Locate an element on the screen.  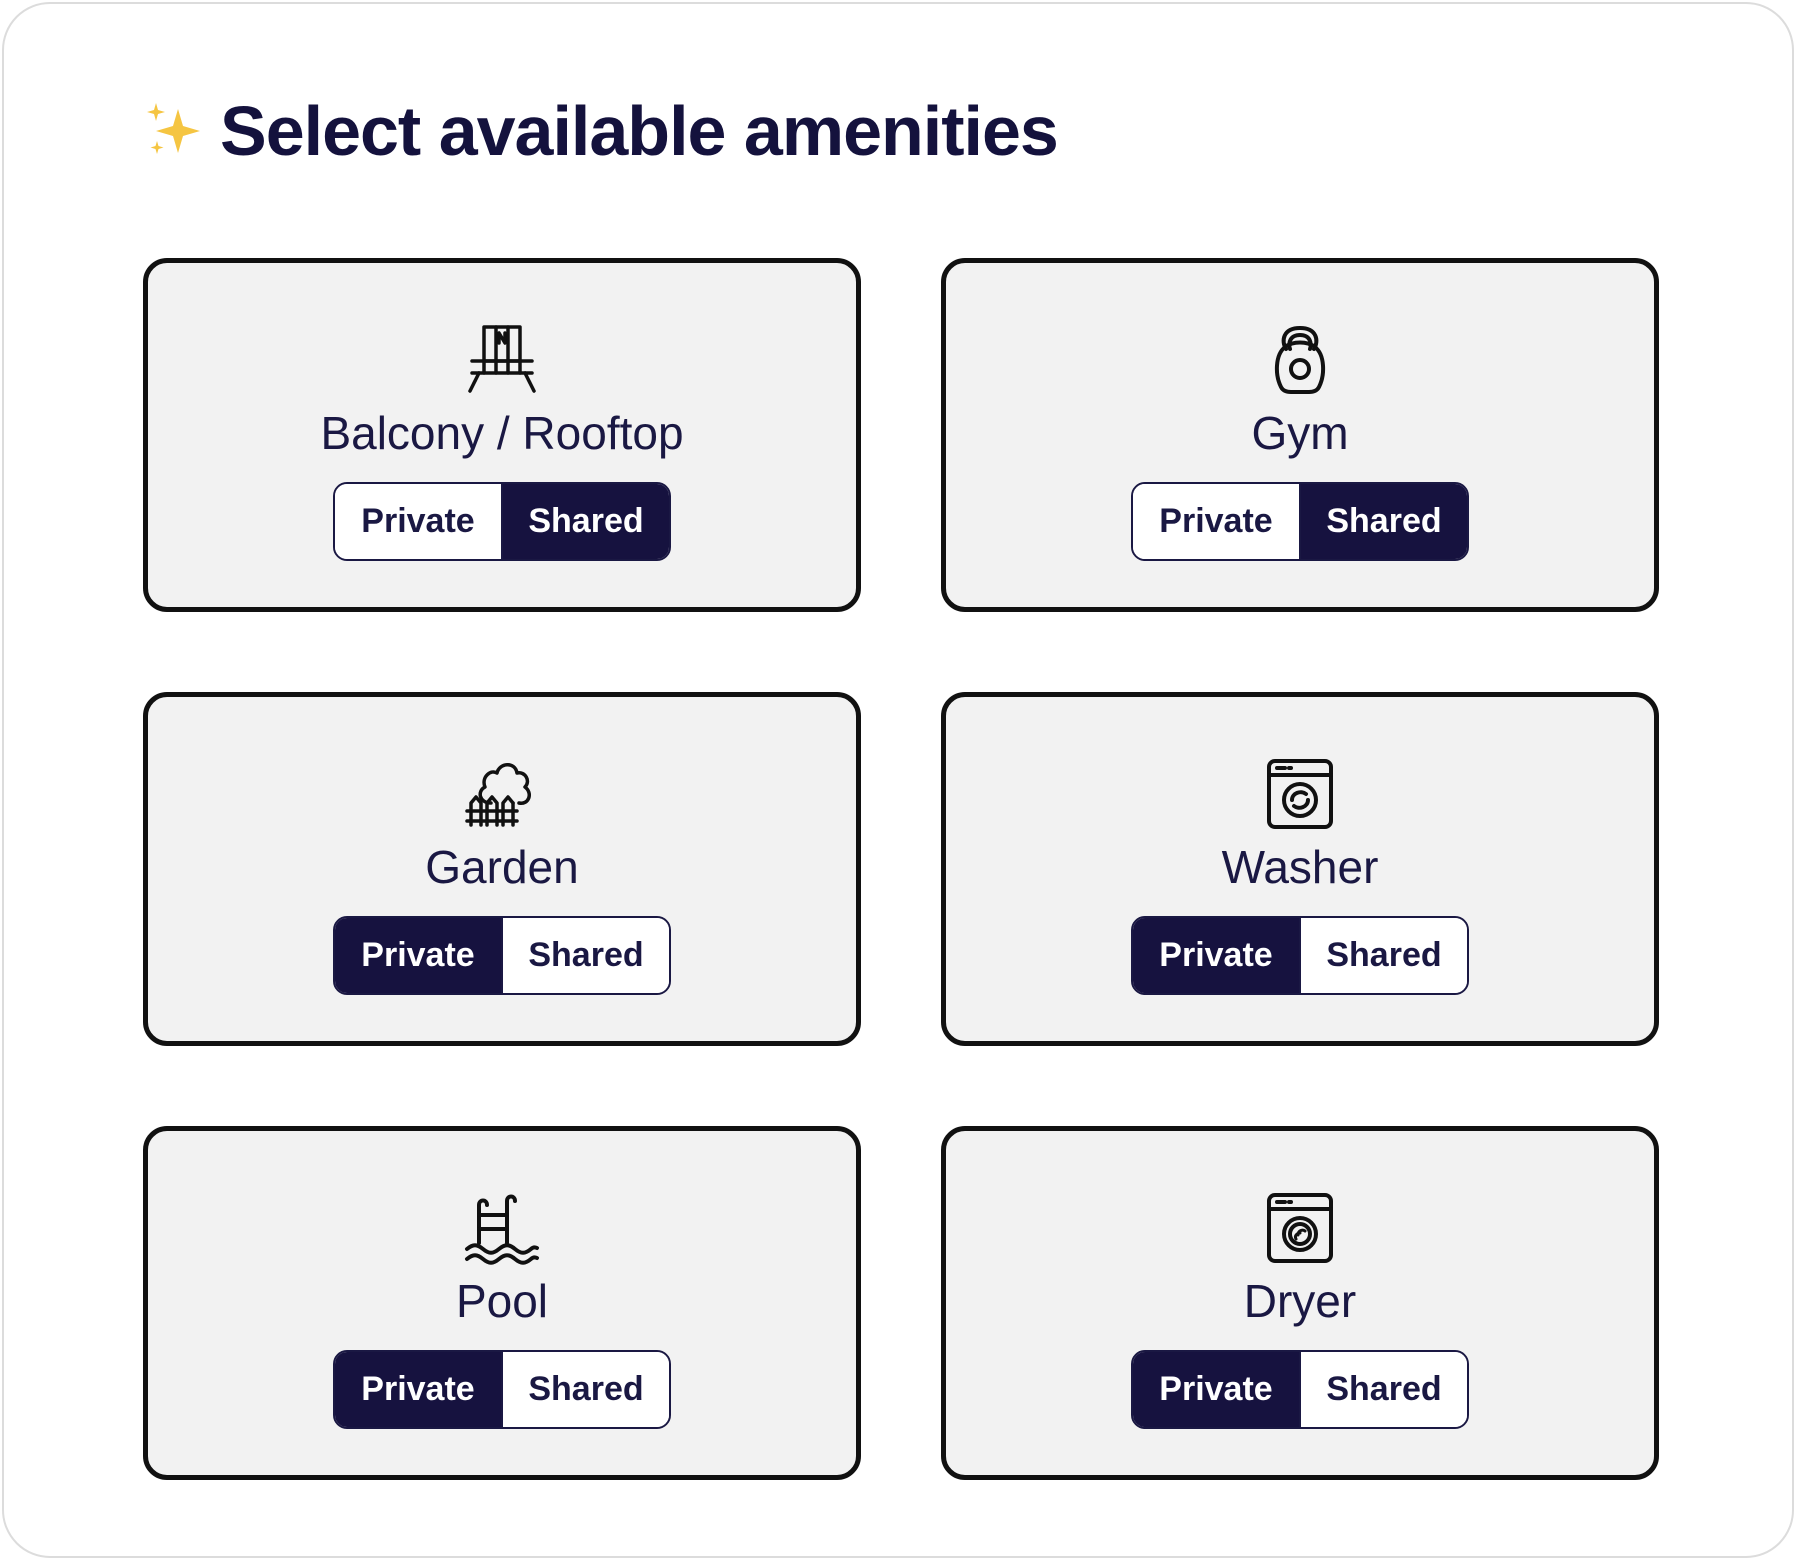
sparkles-icon is located at coordinates (173, 128).